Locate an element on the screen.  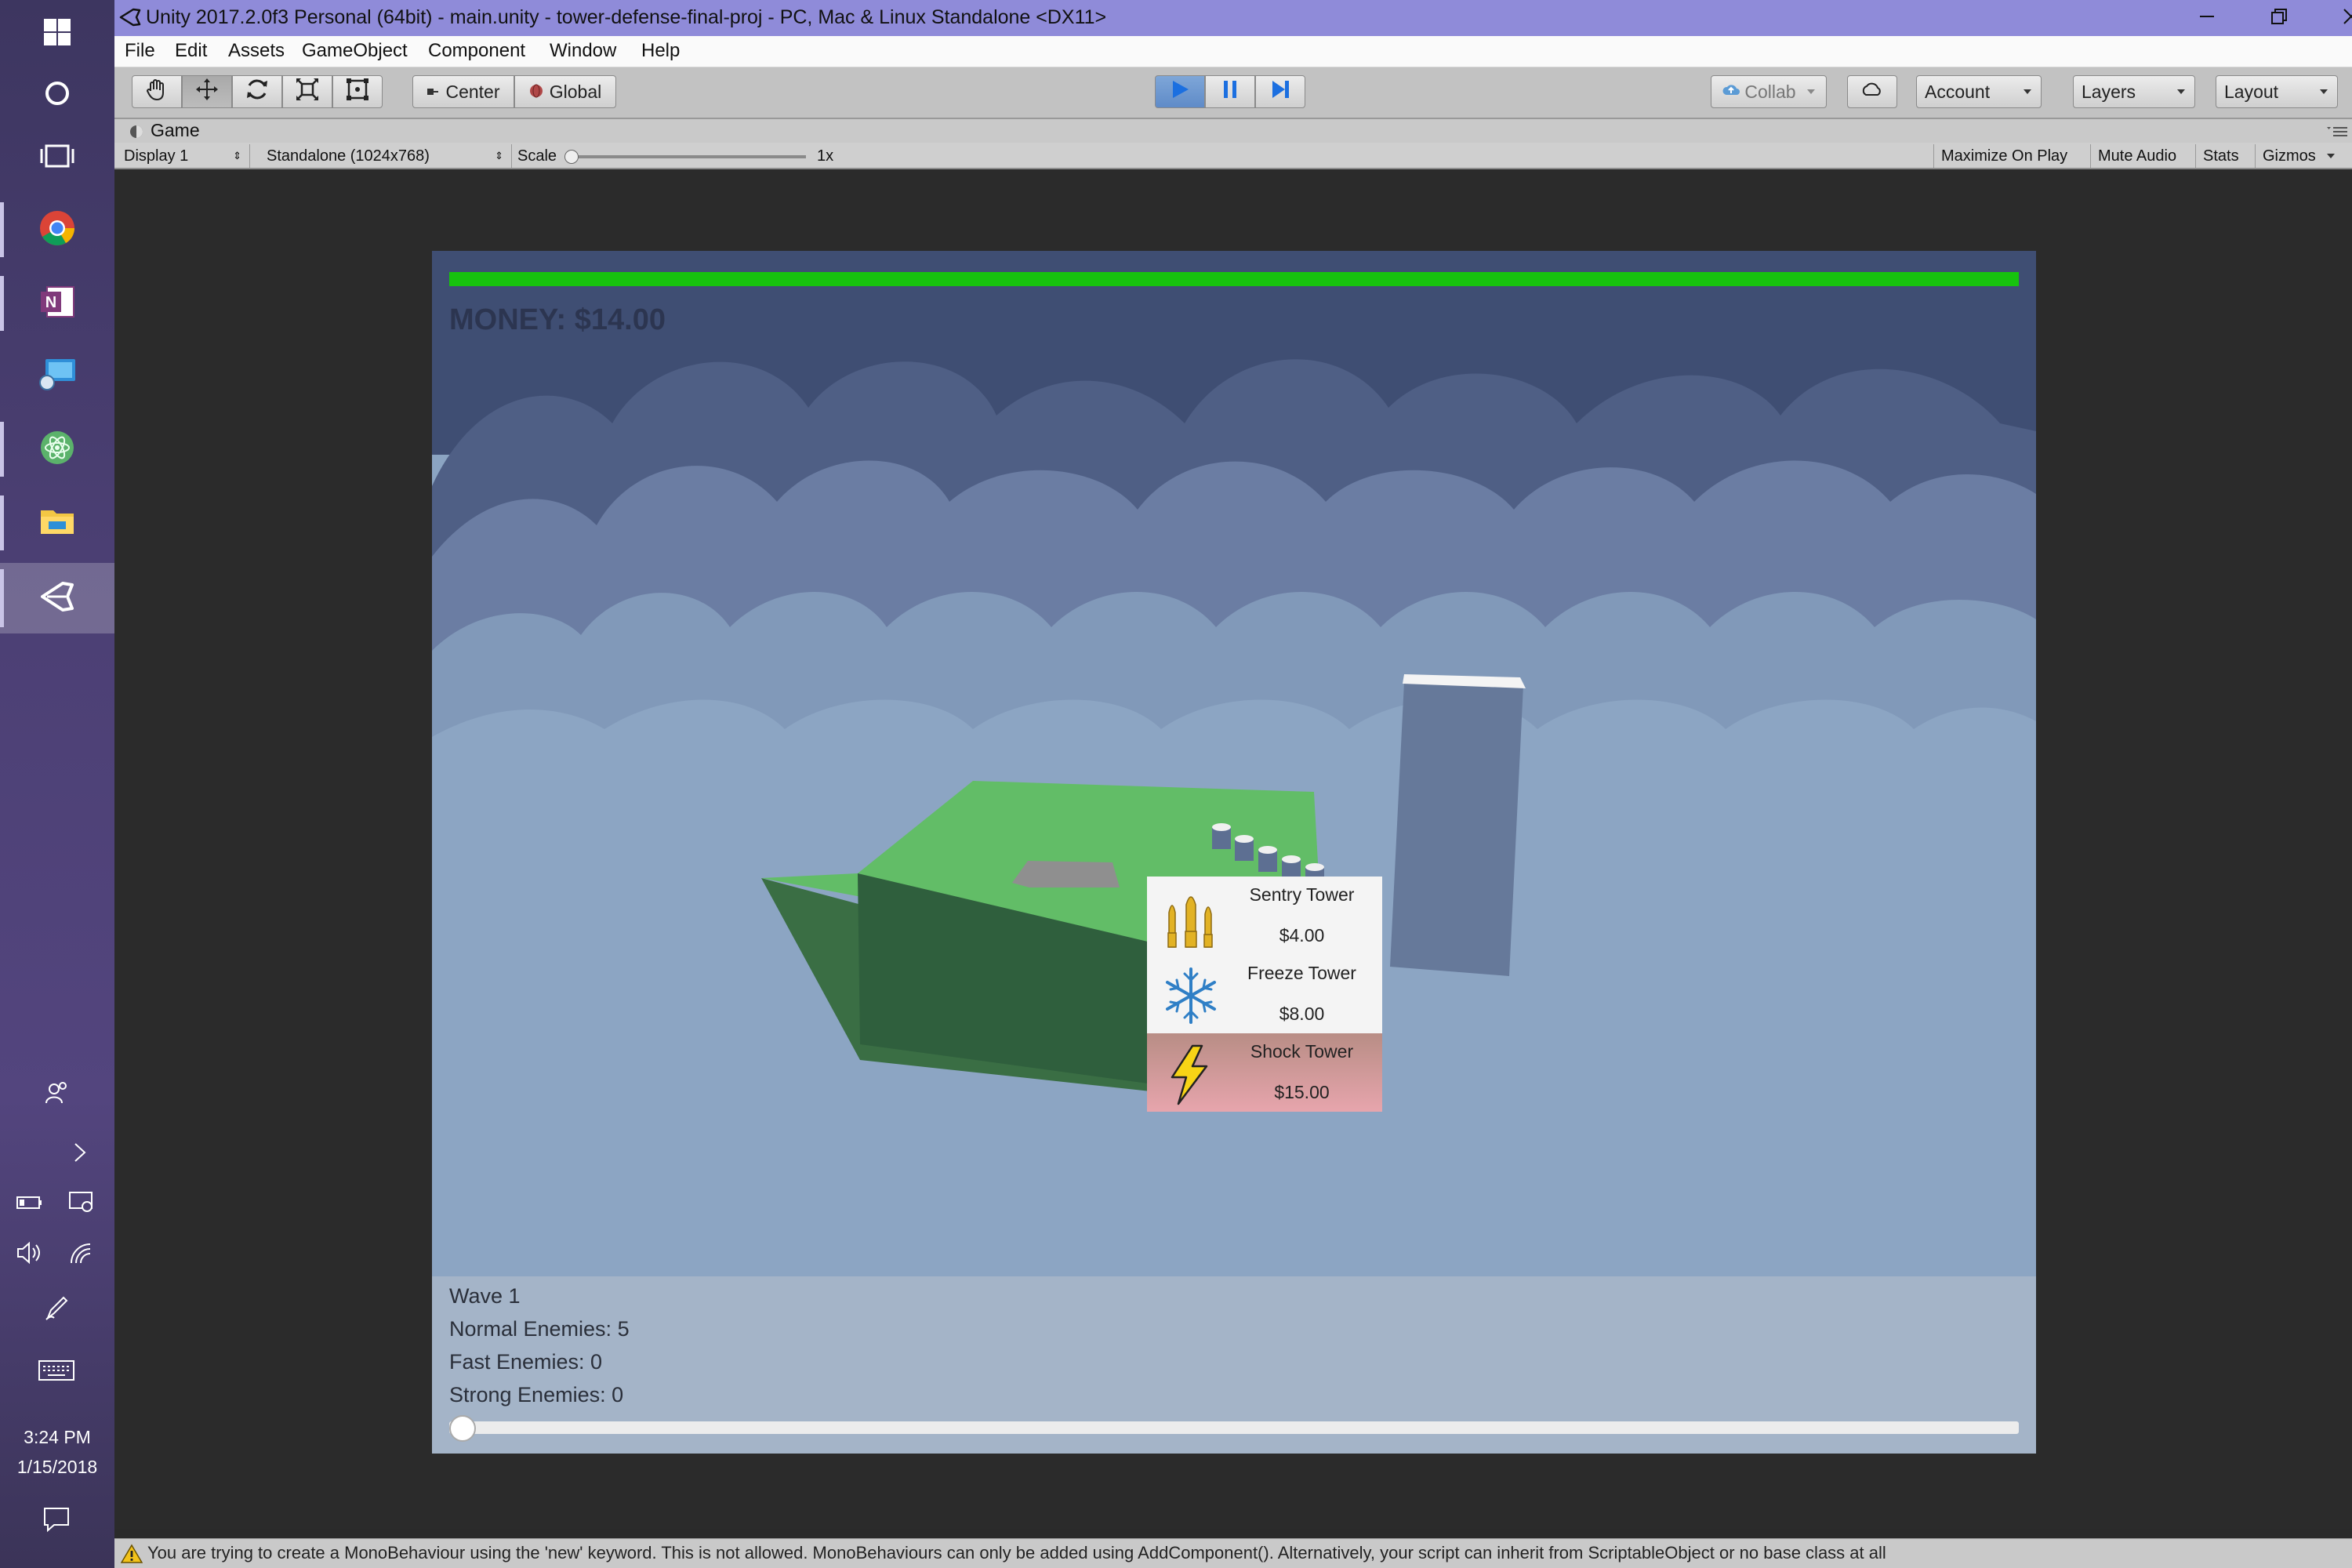
menu-help: Help is located at coordinates (660, 51).